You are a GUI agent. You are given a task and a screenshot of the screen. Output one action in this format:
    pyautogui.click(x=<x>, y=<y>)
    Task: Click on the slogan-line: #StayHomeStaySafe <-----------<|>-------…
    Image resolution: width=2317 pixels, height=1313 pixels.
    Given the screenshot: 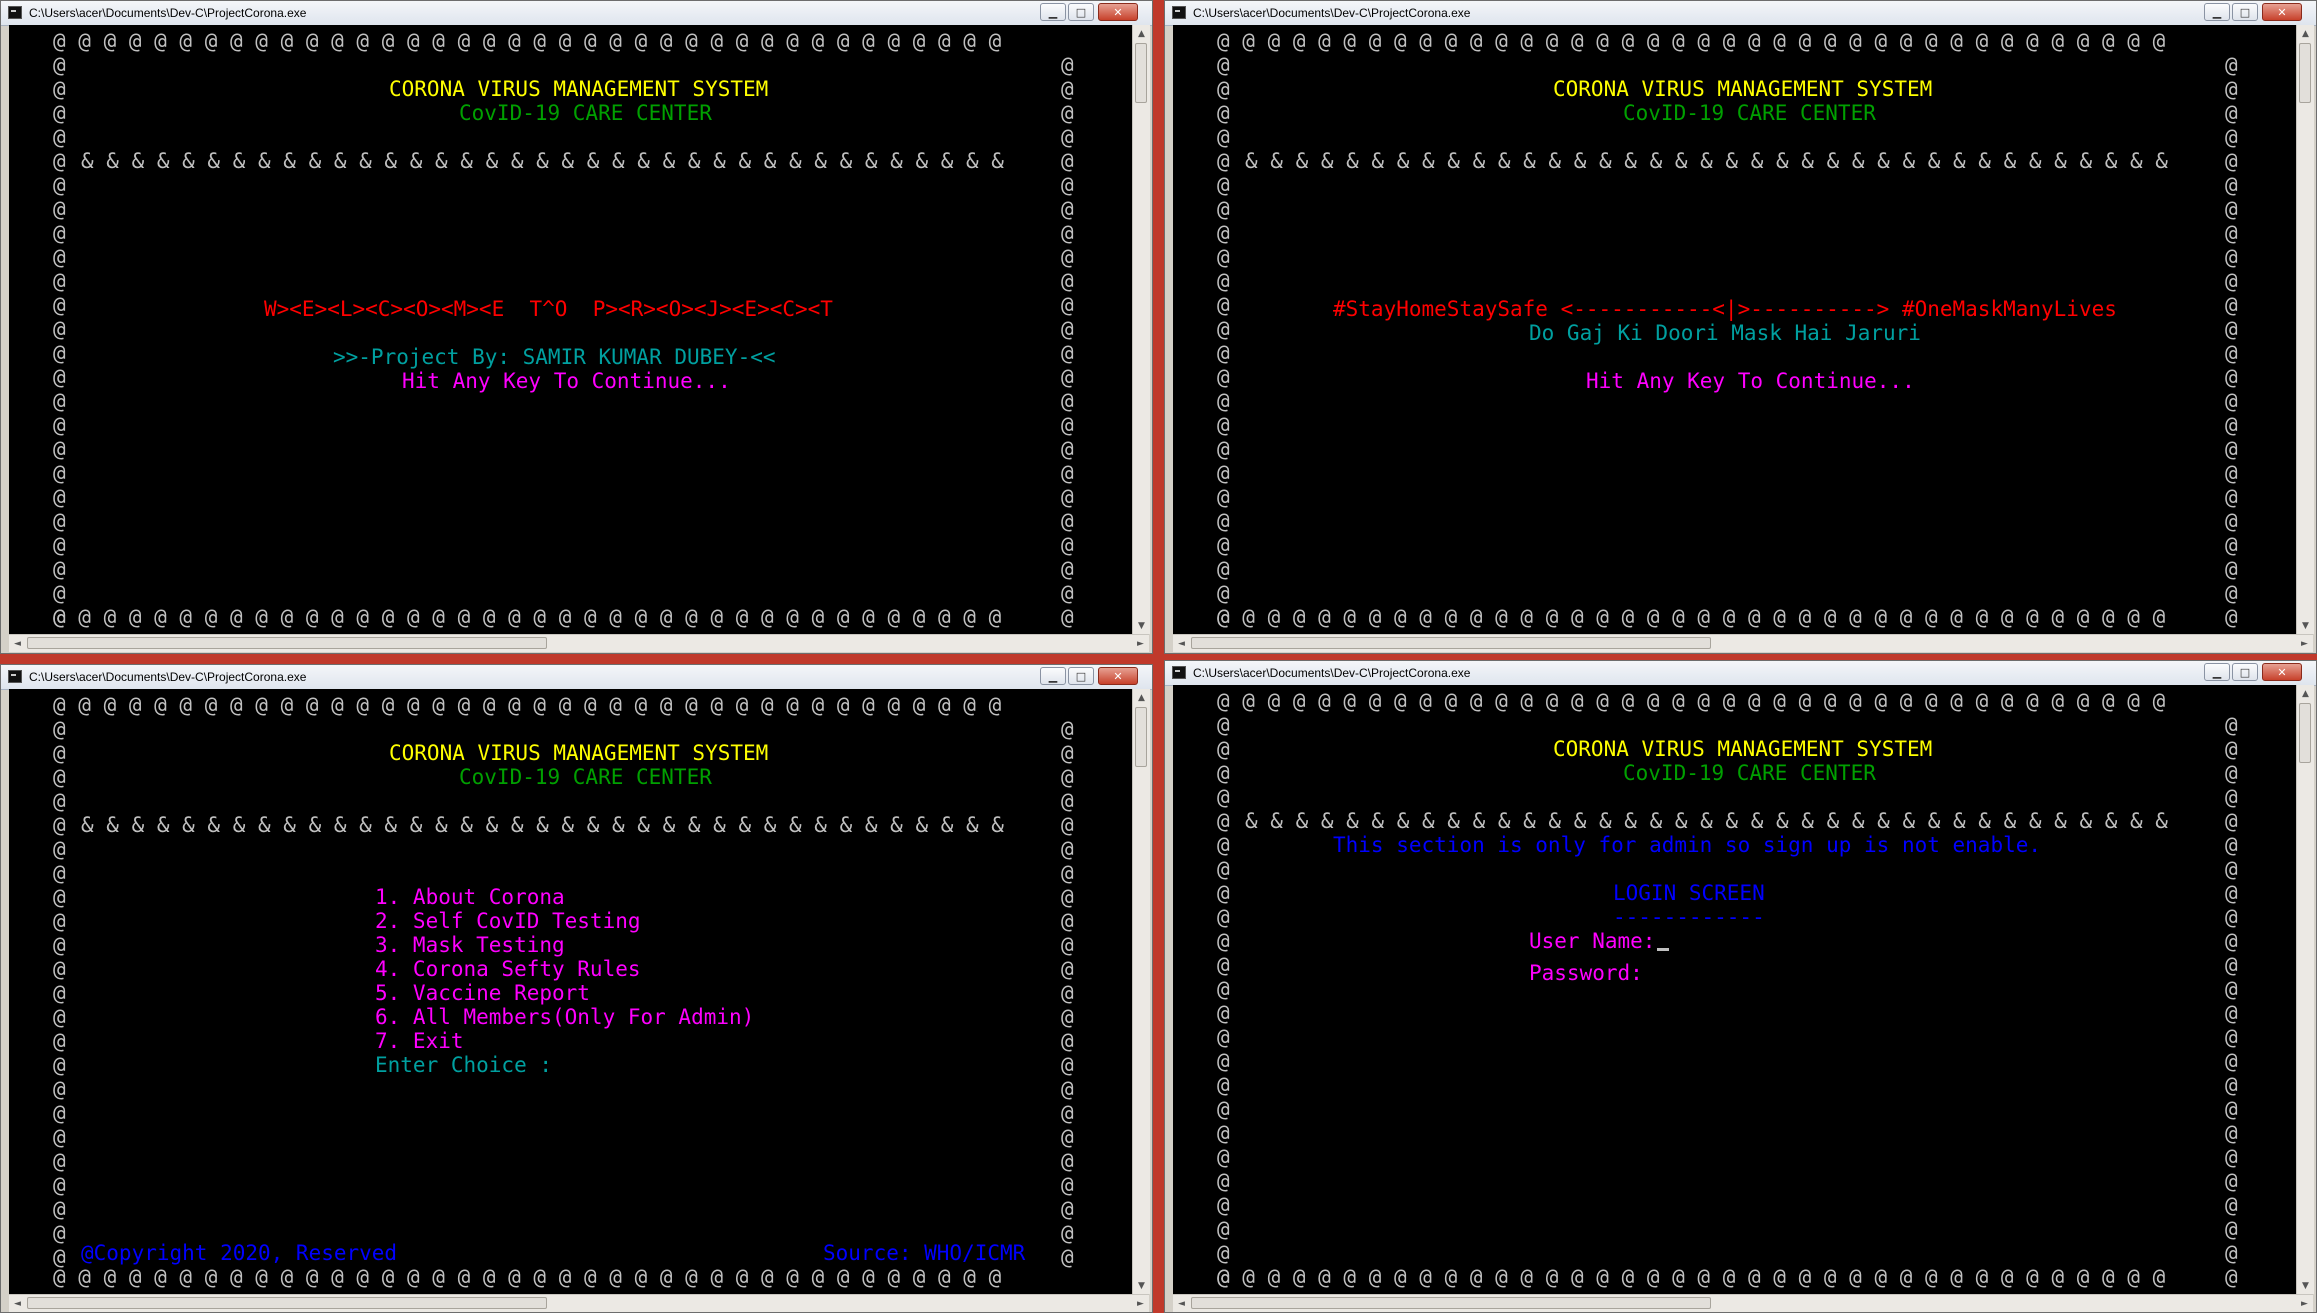 What is the action you would take?
    pyautogui.click(x=1725, y=309)
    